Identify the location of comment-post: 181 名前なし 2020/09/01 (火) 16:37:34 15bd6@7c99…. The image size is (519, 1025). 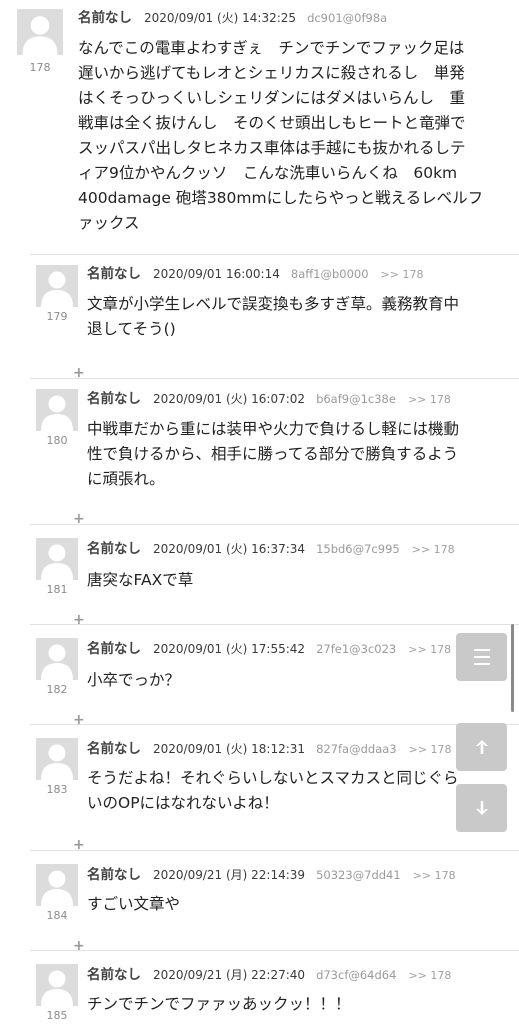
(274, 575).